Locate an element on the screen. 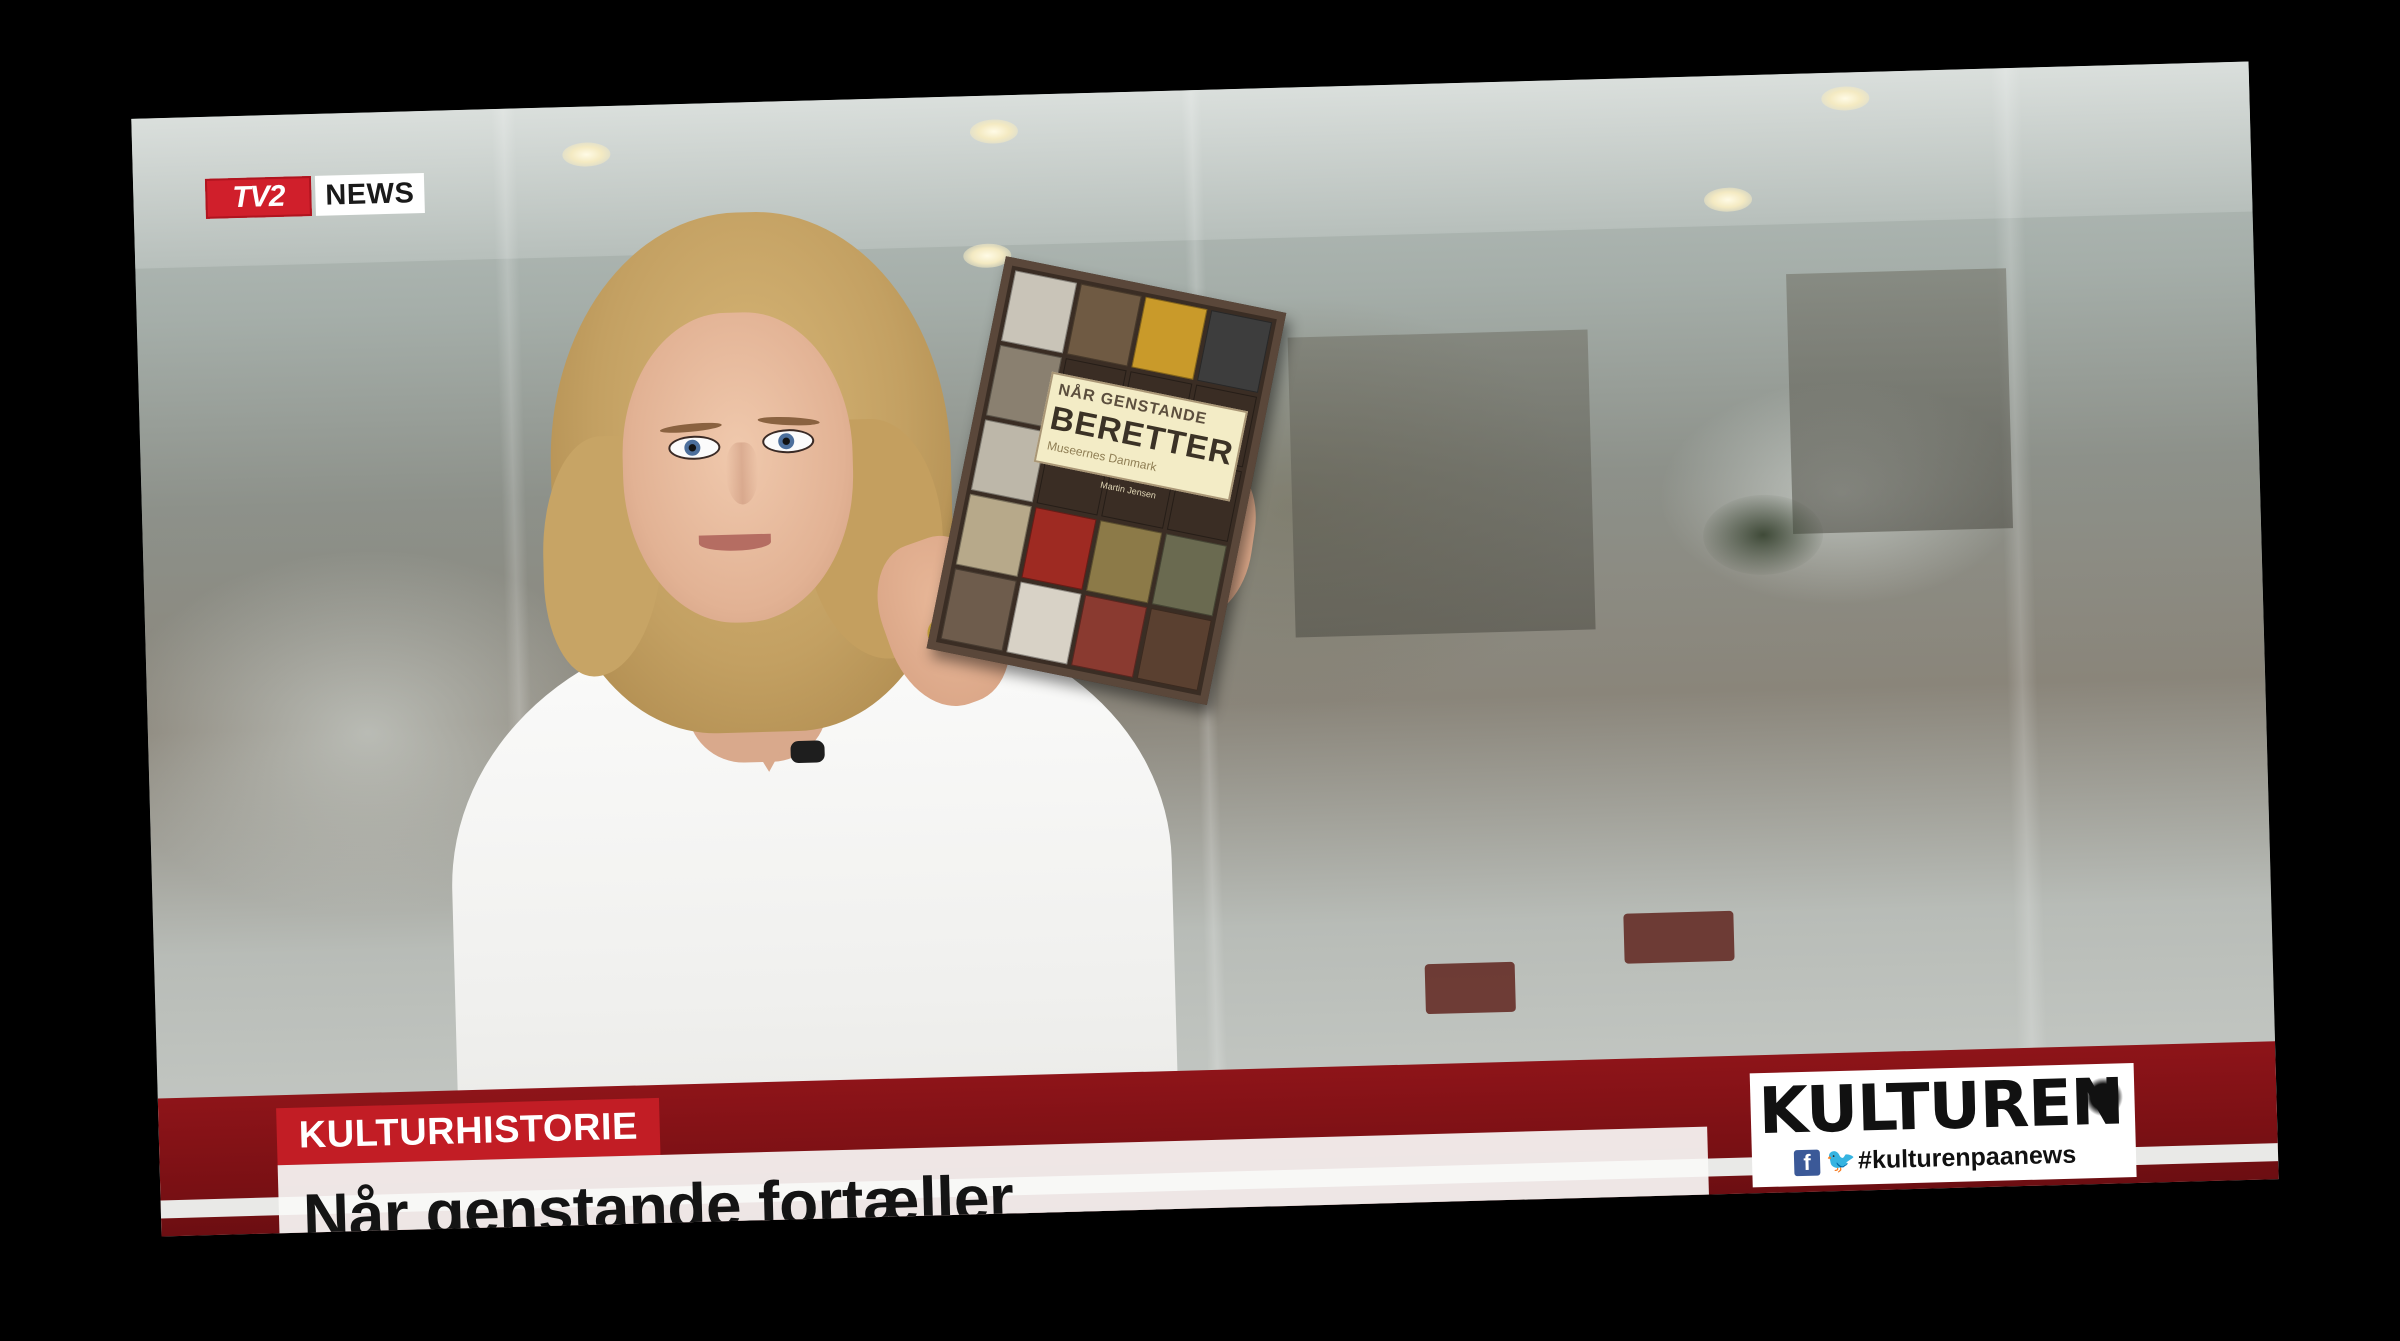  twitter-icon: 🐦 is located at coordinates (1841, 1161).